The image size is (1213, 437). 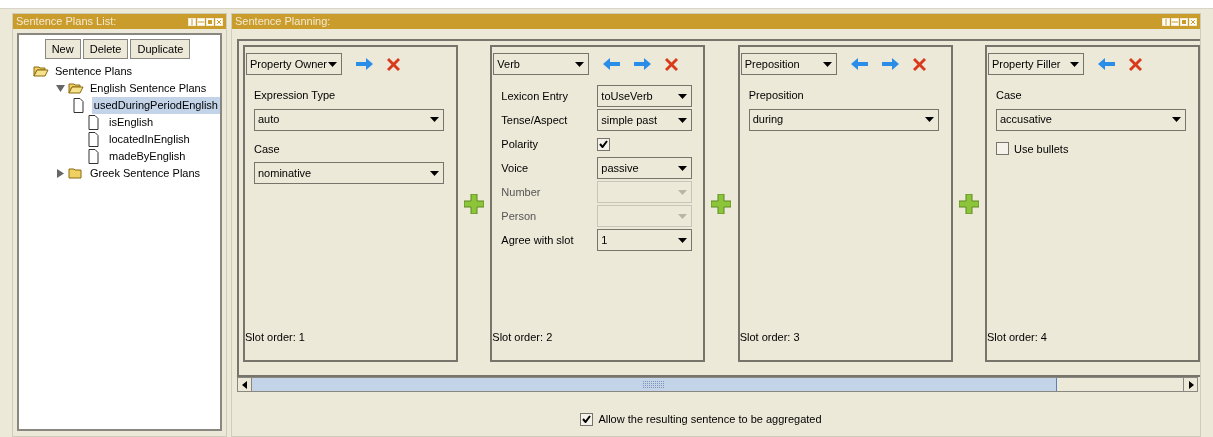 What do you see at coordinates (645, 120) in the screenshot?
I see `dropdown: simple past` at bounding box center [645, 120].